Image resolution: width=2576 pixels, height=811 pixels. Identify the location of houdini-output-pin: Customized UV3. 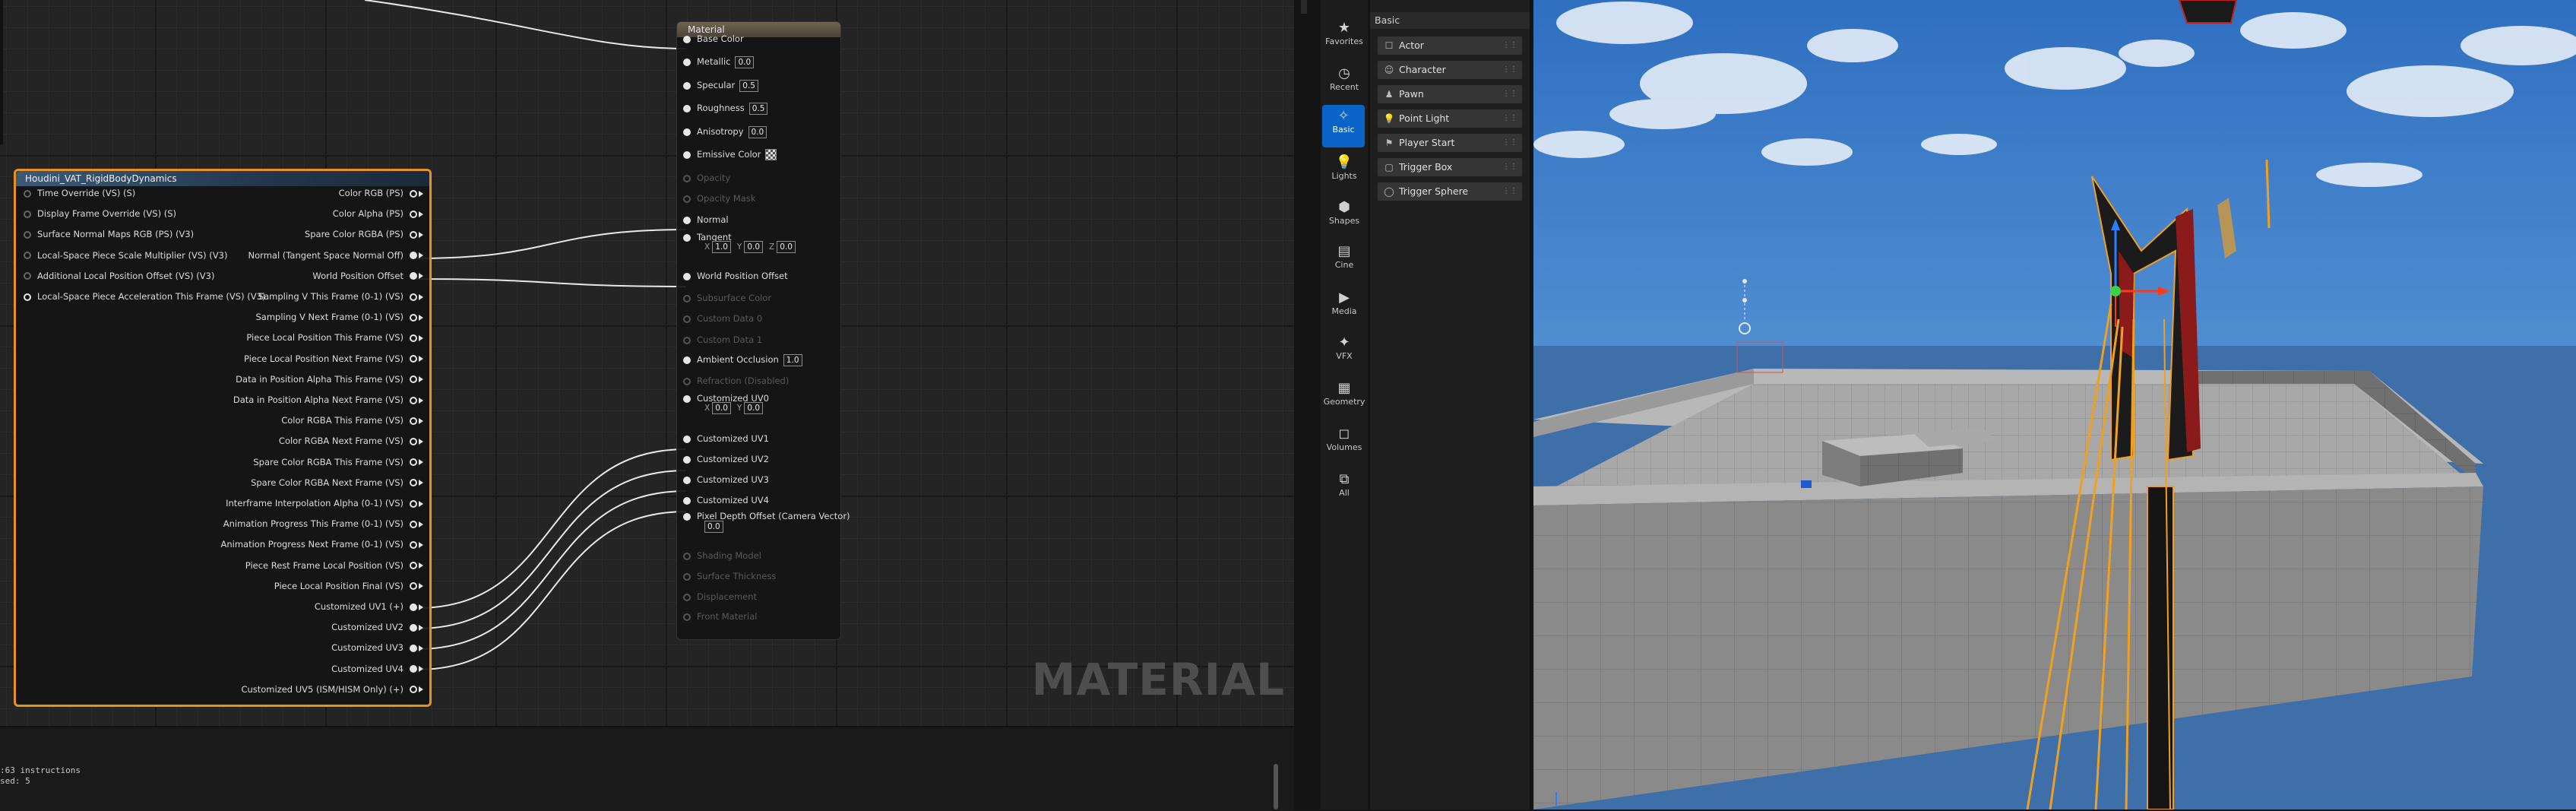
(377, 648).